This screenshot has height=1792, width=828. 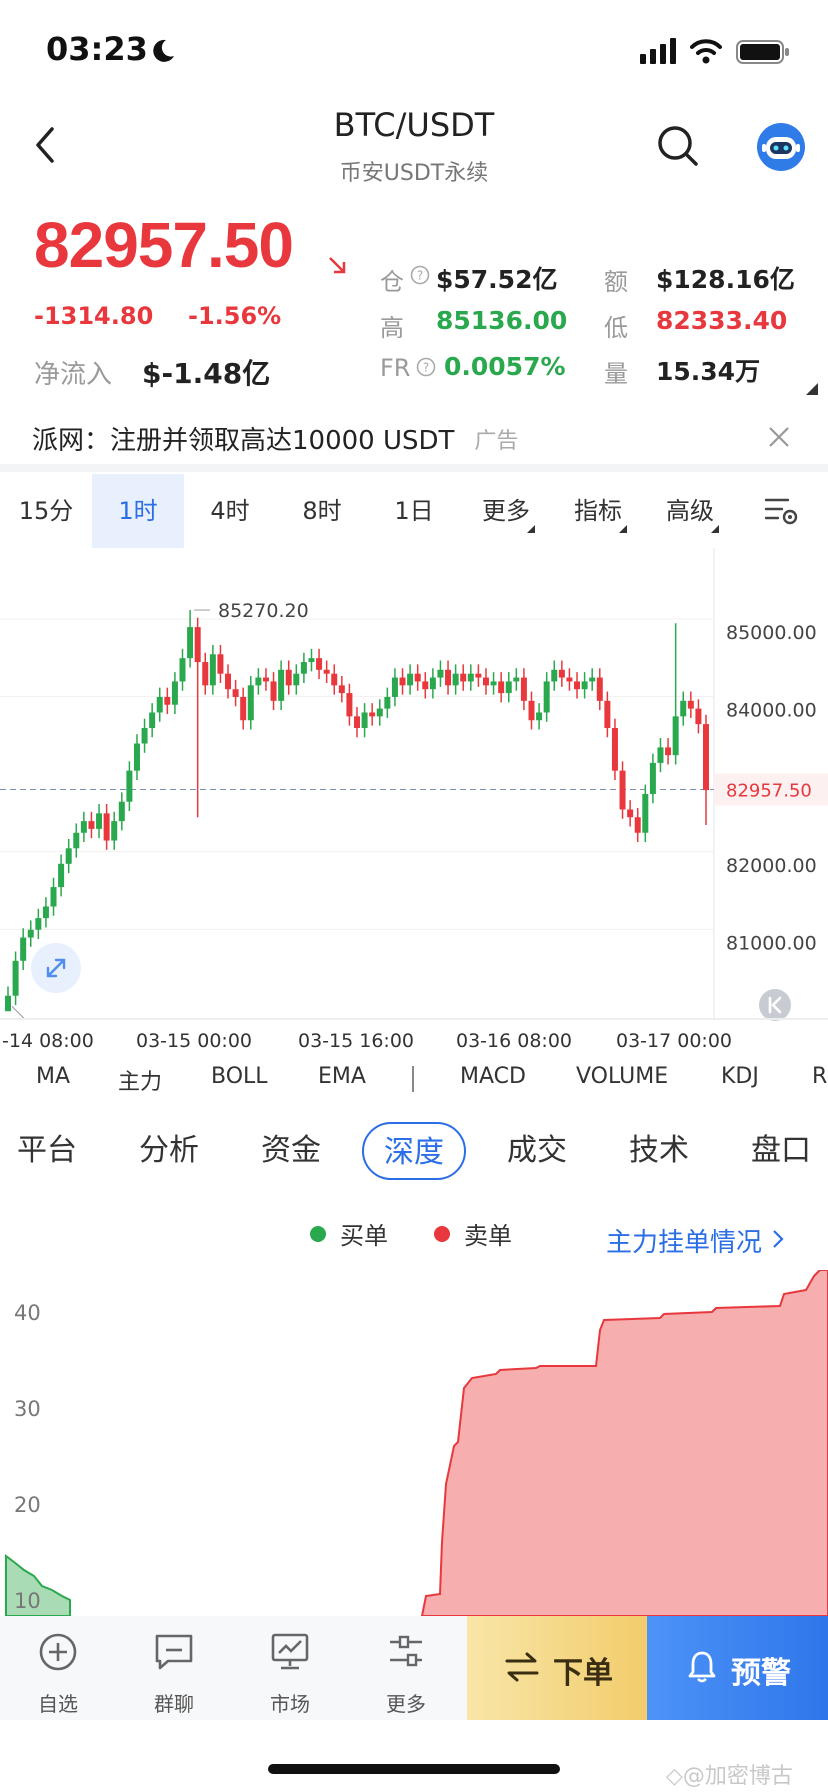 What do you see at coordinates (781, 1151) in the screenshot?
I see `section-tab-orderbook: 盘口` at bounding box center [781, 1151].